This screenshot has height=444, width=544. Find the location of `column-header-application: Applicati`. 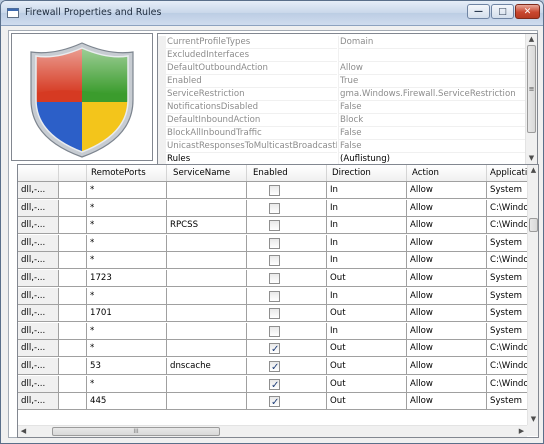

column-header-application: Applicati is located at coordinates (507, 173).